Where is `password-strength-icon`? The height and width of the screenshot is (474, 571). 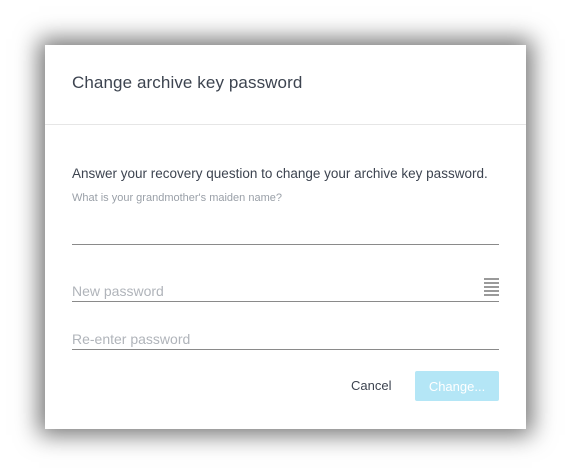
password-strength-icon is located at coordinates (491, 287).